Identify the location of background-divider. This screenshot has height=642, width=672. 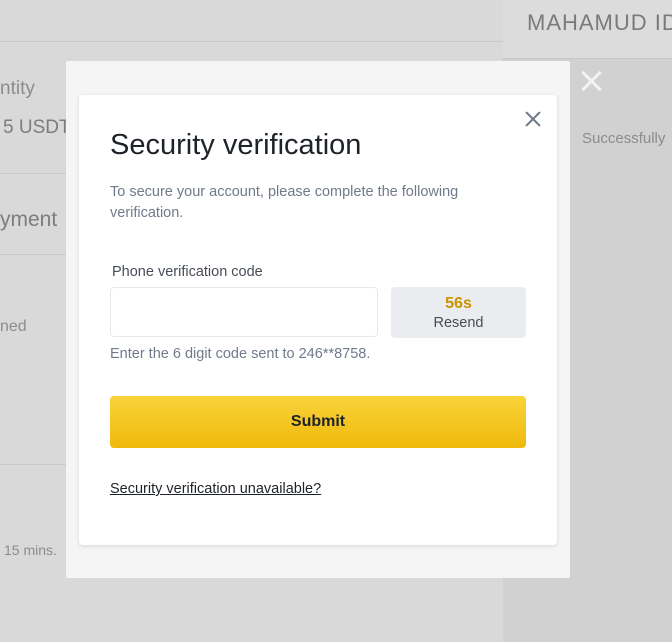
(251, 41).